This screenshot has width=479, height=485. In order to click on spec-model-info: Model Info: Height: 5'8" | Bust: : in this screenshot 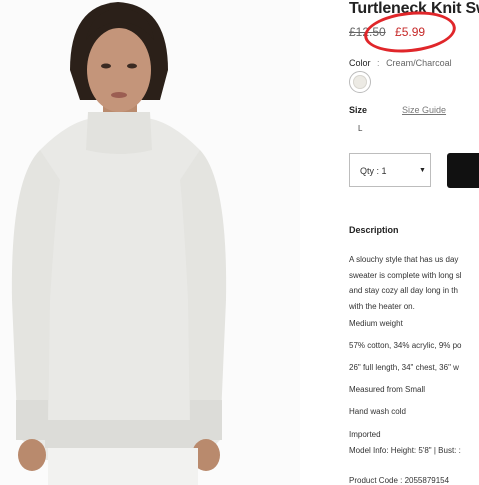, I will do `click(405, 450)`.